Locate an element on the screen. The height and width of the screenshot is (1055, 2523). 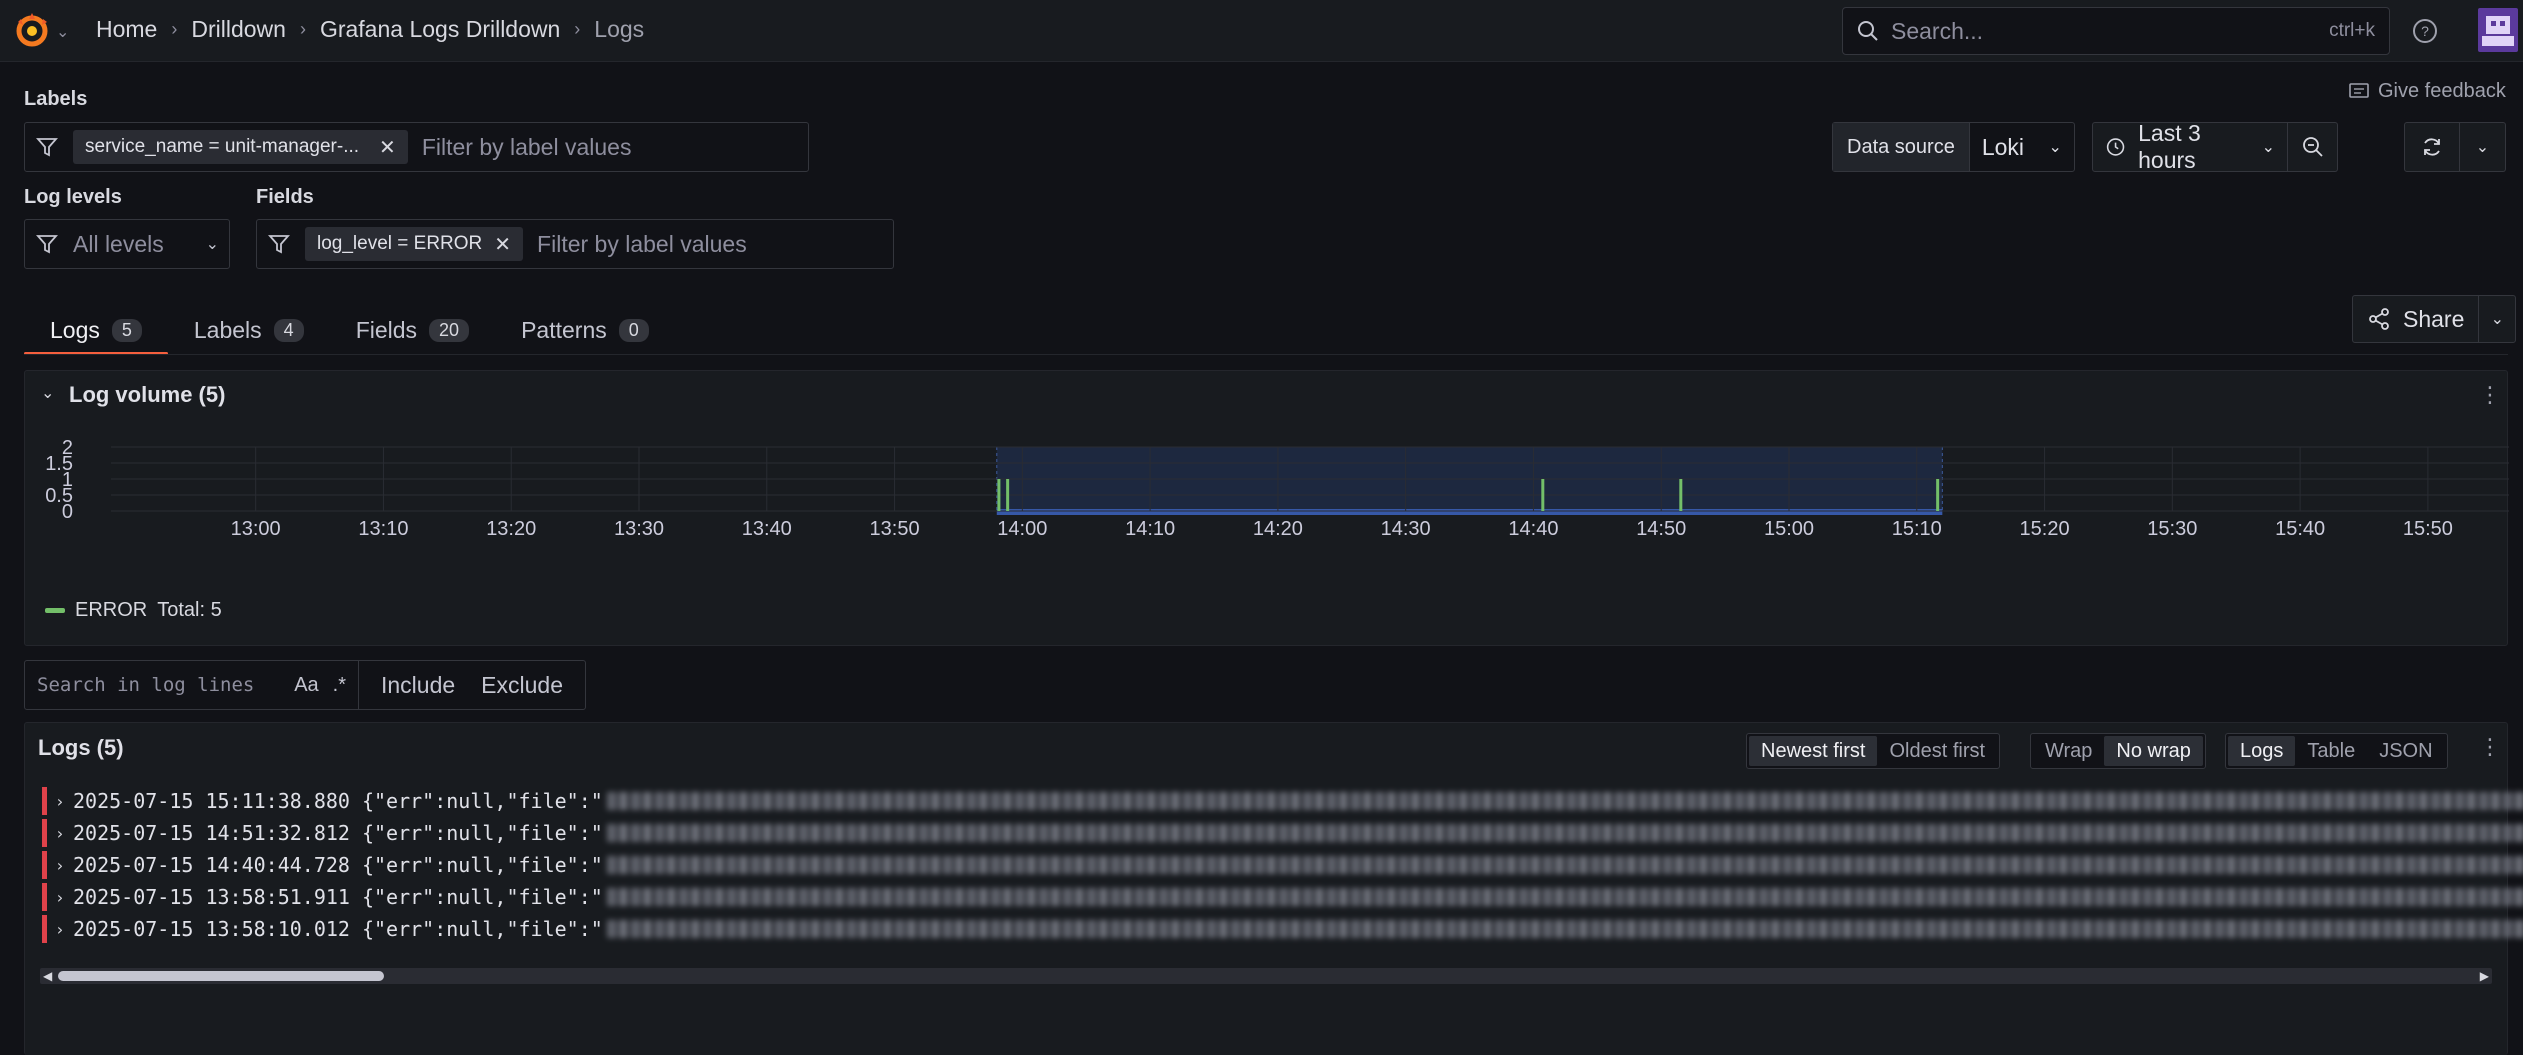
x-tick-label: 13:20 is located at coordinates (511, 529).